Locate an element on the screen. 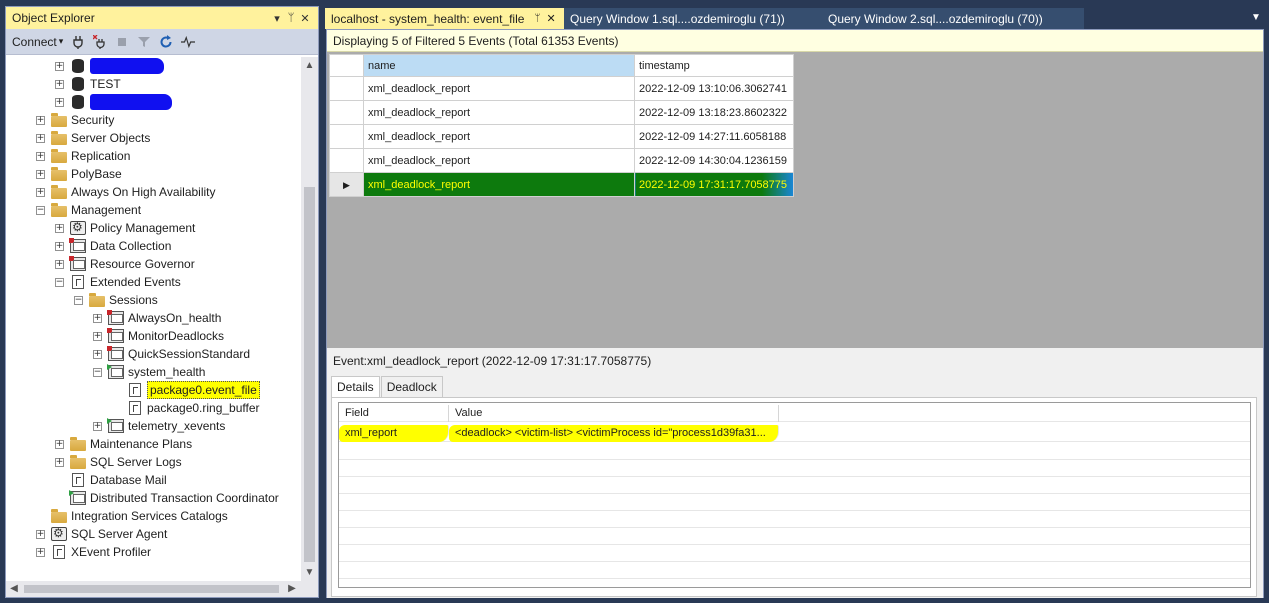 Image resolution: width=1269 pixels, height=603 pixels. window-position-dropdown-icon: ▾ is located at coordinates (277, 18).